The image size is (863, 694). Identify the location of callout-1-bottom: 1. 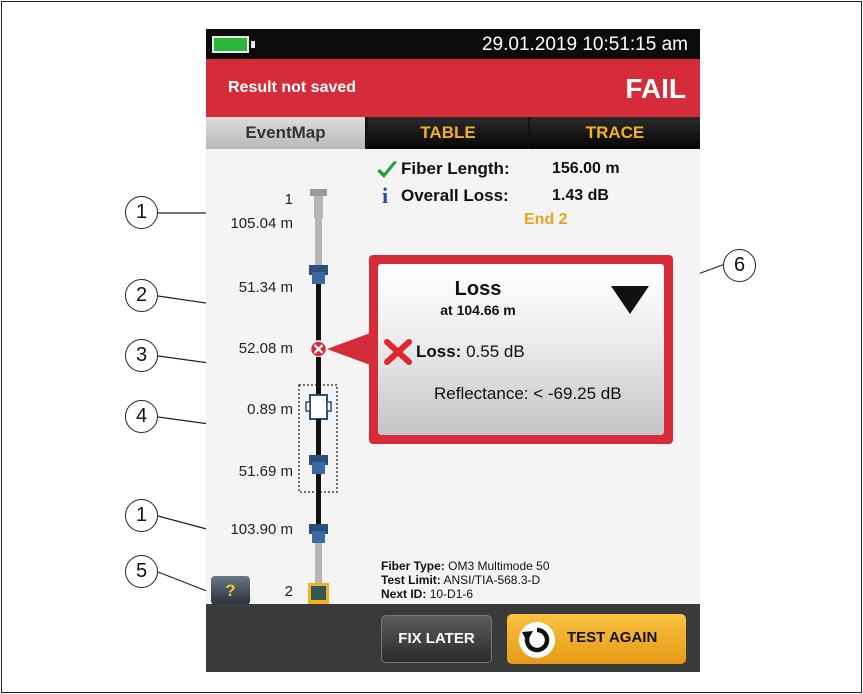
(141, 515).